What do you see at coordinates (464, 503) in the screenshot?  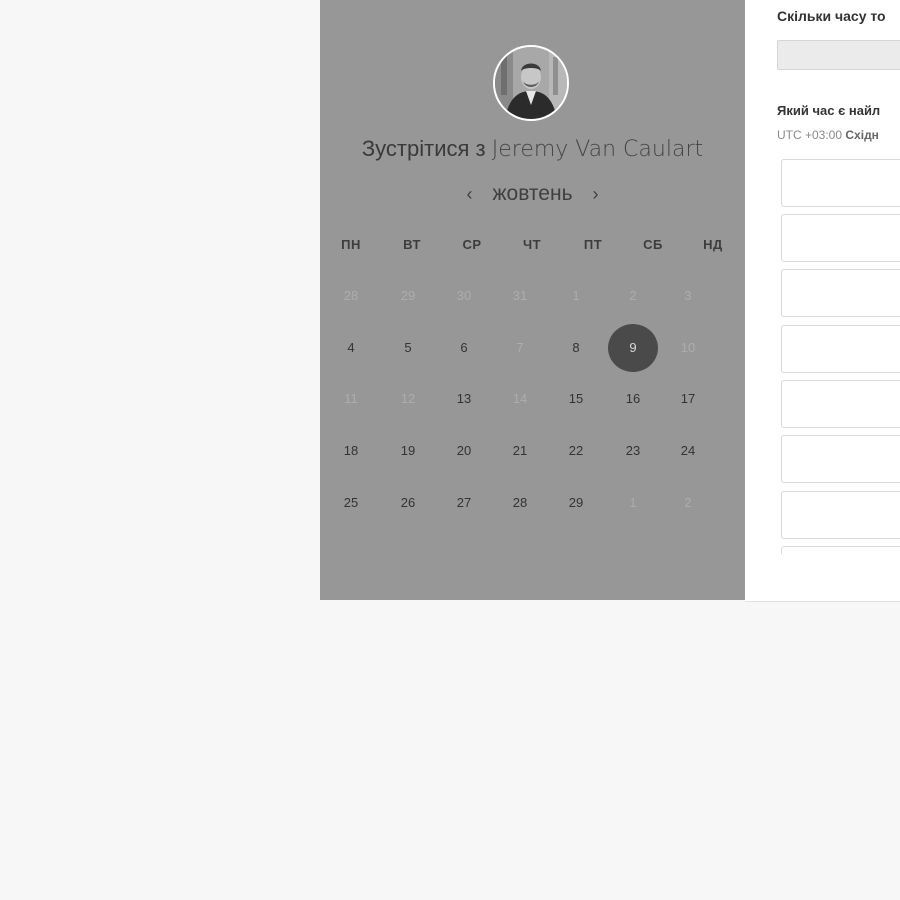 I see `calendar-day: 27` at bounding box center [464, 503].